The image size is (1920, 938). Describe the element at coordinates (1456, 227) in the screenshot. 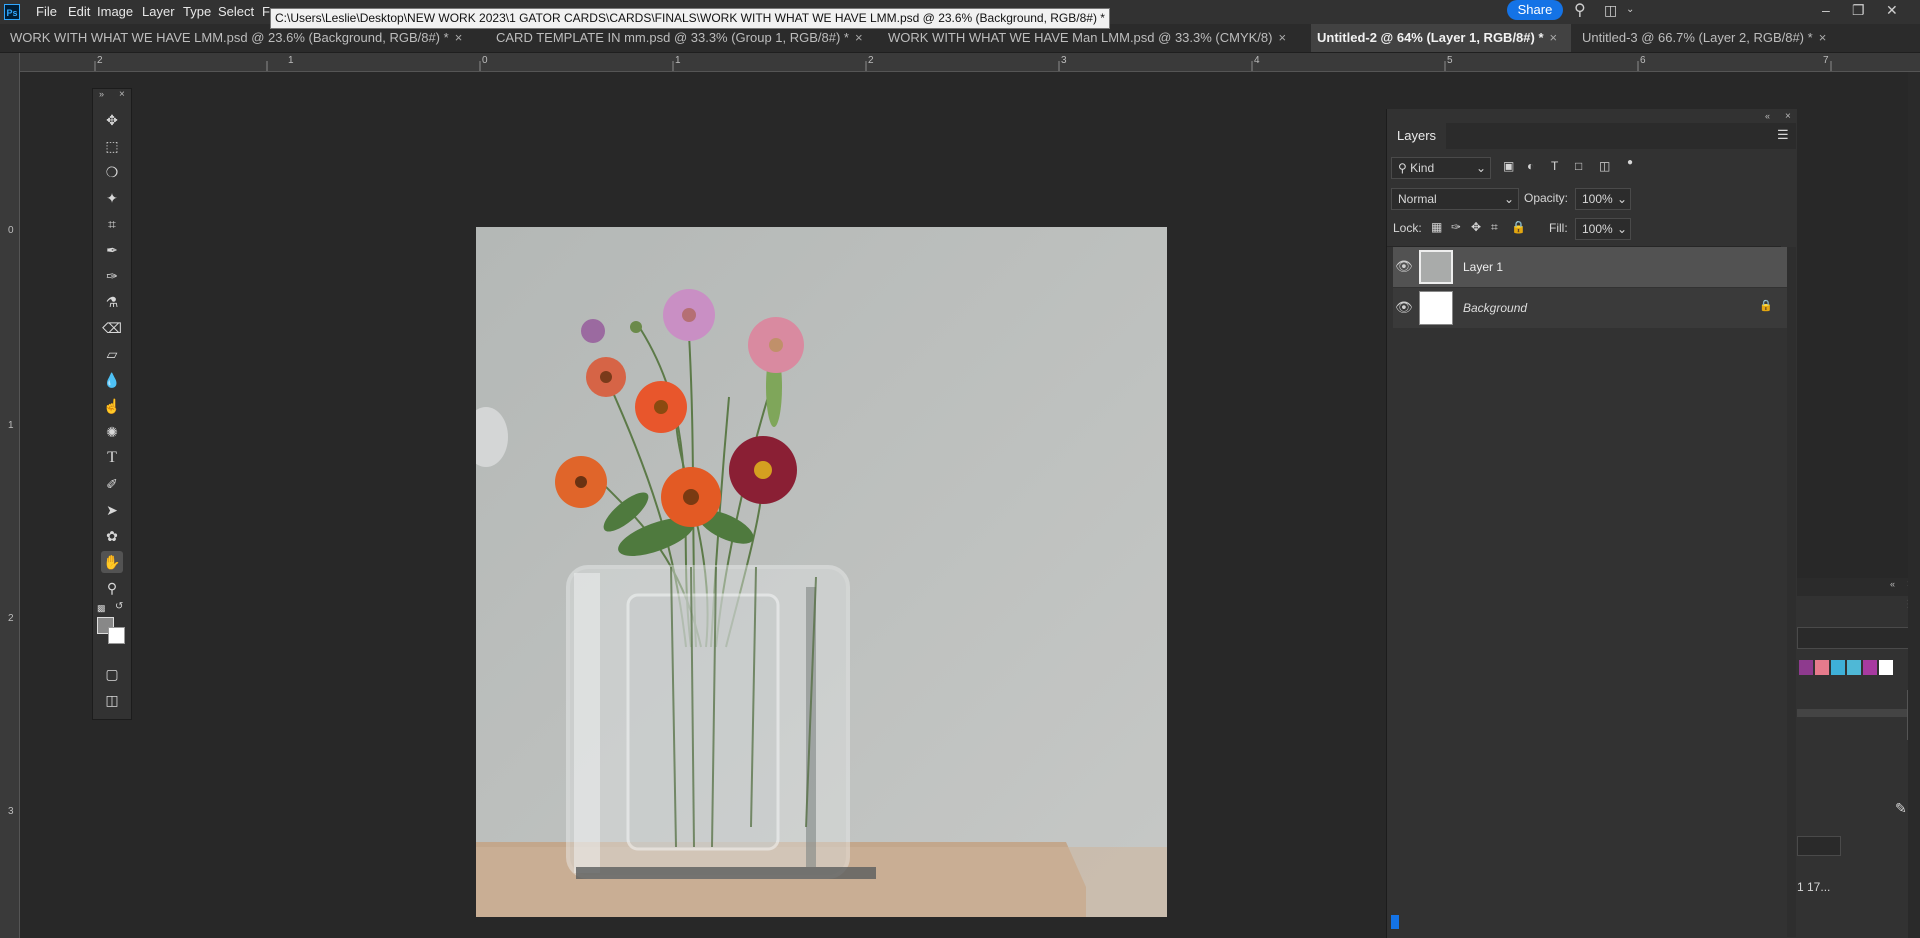

I see `lock-image-icon: ✑` at that location.